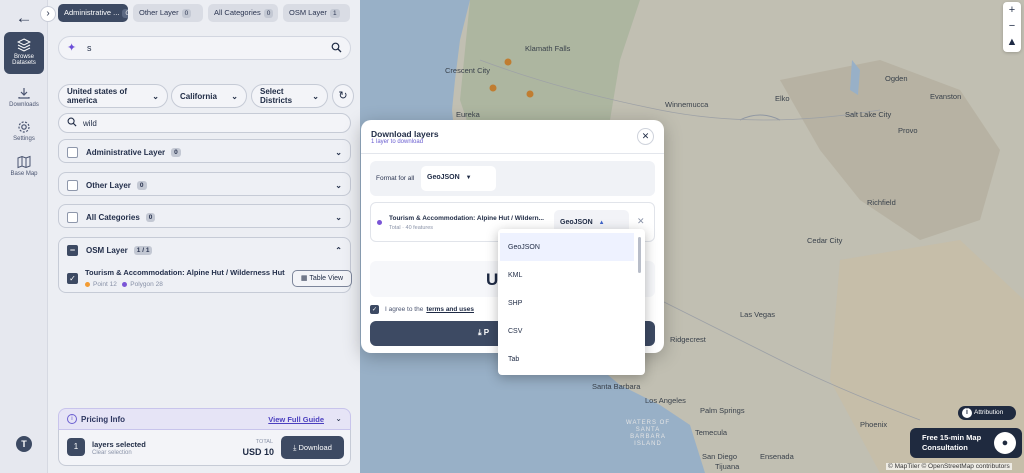 The width and height of the screenshot is (1024, 473). Describe the element at coordinates (468, 178) in the screenshot. I see `chevron-down-icon: ▼` at that location.